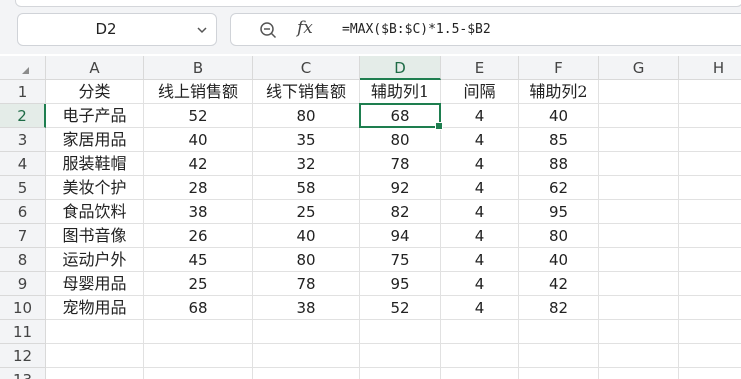 The width and height of the screenshot is (741, 379). What do you see at coordinates (23, 188) in the screenshot?
I see `row-header-5: 5` at bounding box center [23, 188].